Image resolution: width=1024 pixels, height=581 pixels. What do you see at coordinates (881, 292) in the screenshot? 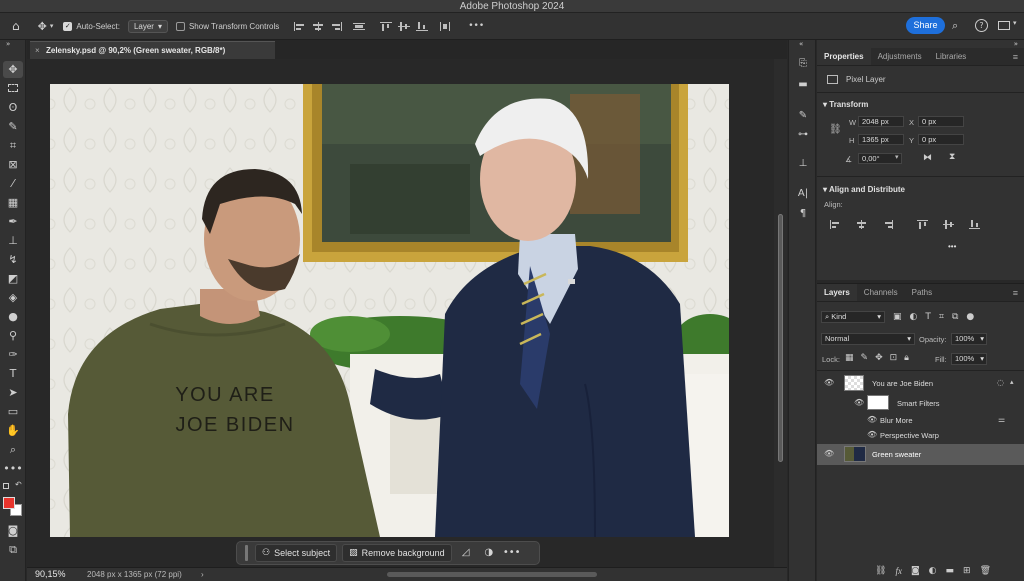
I see `tab-channels: Channels` at bounding box center [881, 292].